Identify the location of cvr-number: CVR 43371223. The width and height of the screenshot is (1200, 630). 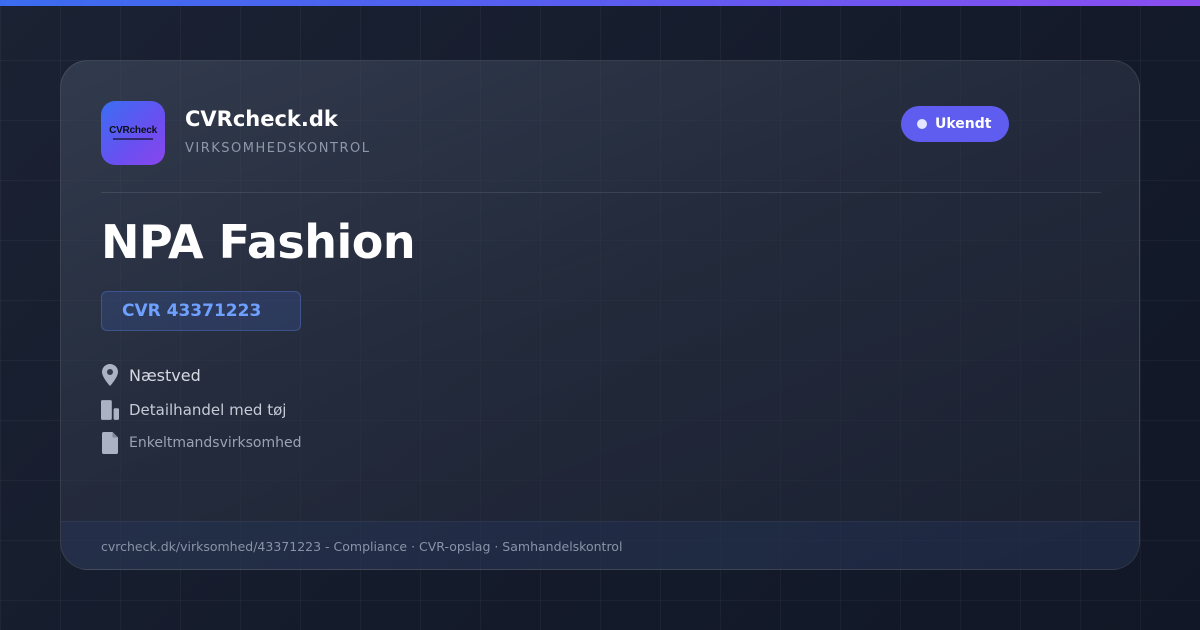
(192, 311).